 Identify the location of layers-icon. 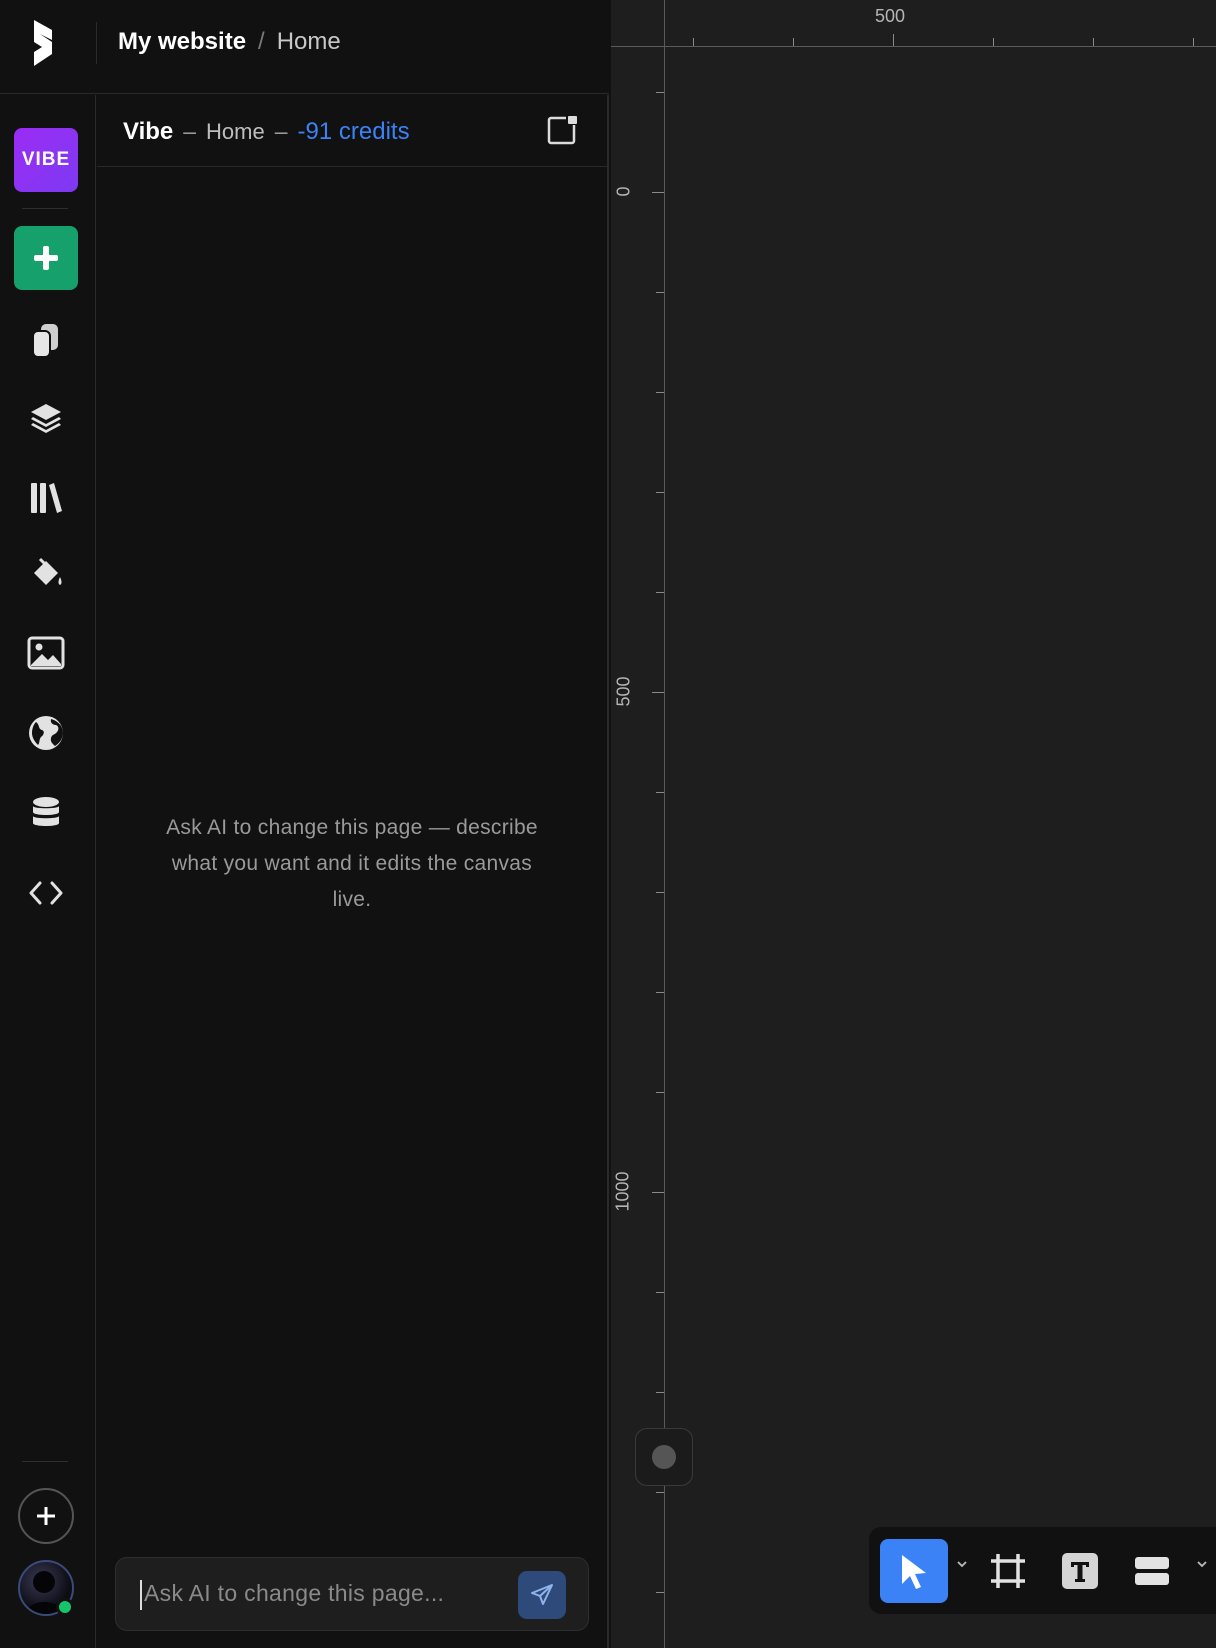
(46, 418).